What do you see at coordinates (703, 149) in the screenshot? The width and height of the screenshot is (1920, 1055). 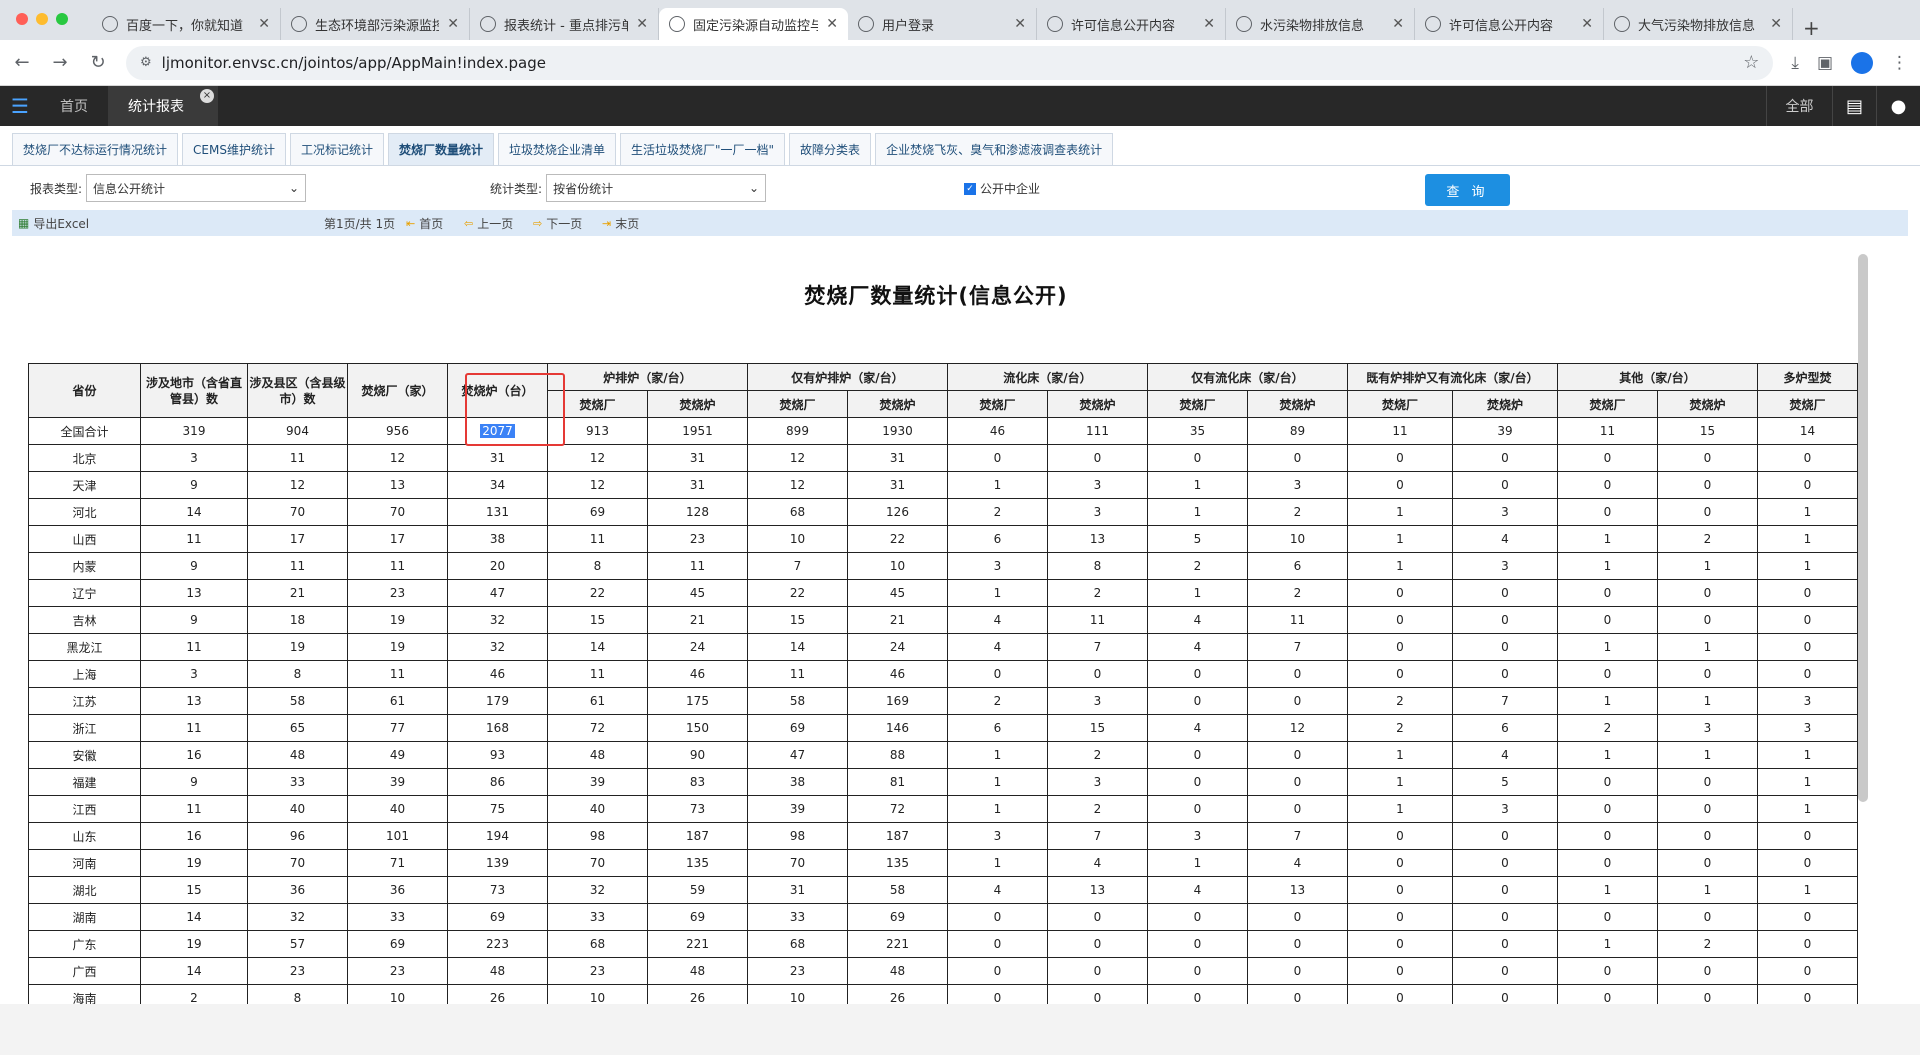 I see `subtab-5: 生活垃圾焚烧厂"一厂一档"` at bounding box center [703, 149].